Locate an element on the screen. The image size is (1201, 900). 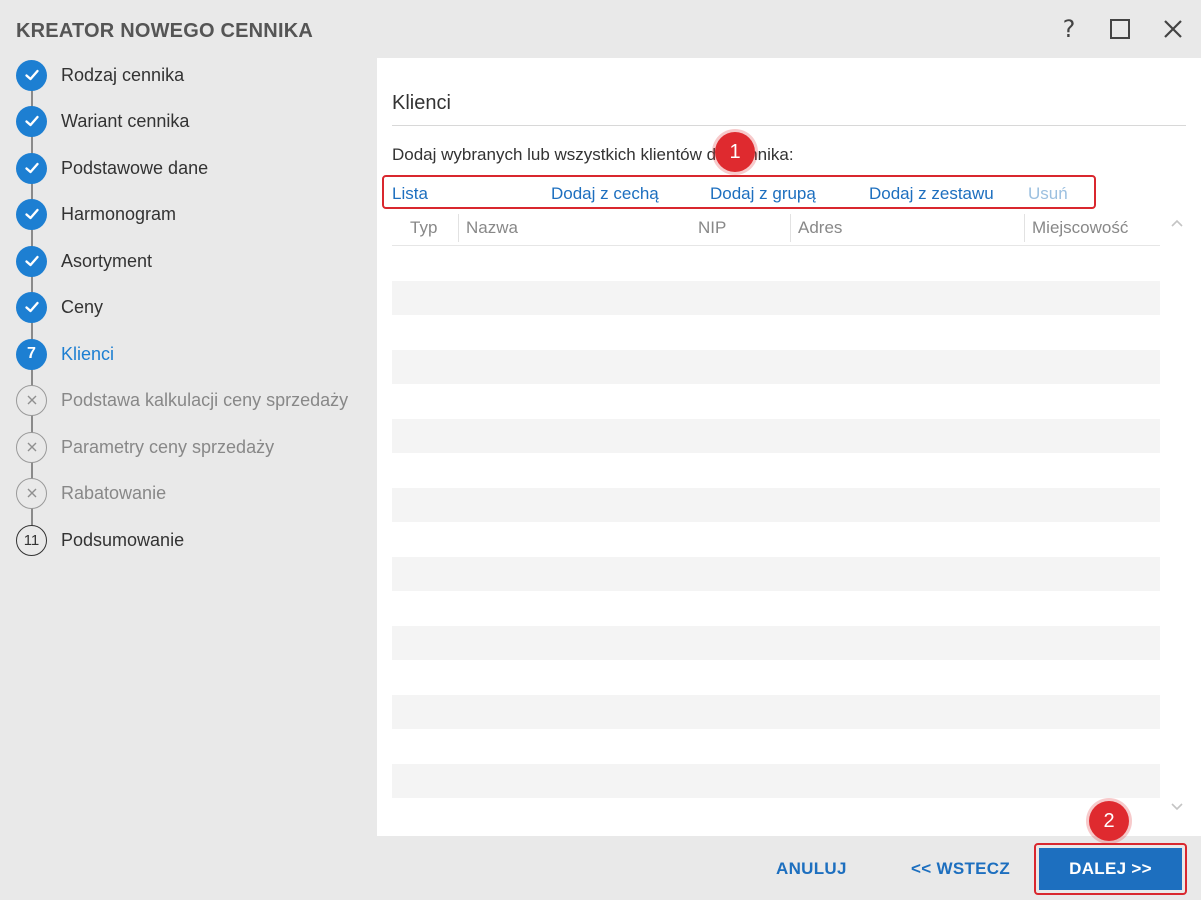
step-podstawowe-dane: Podstawowe dane is located at coordinates (191, 168).